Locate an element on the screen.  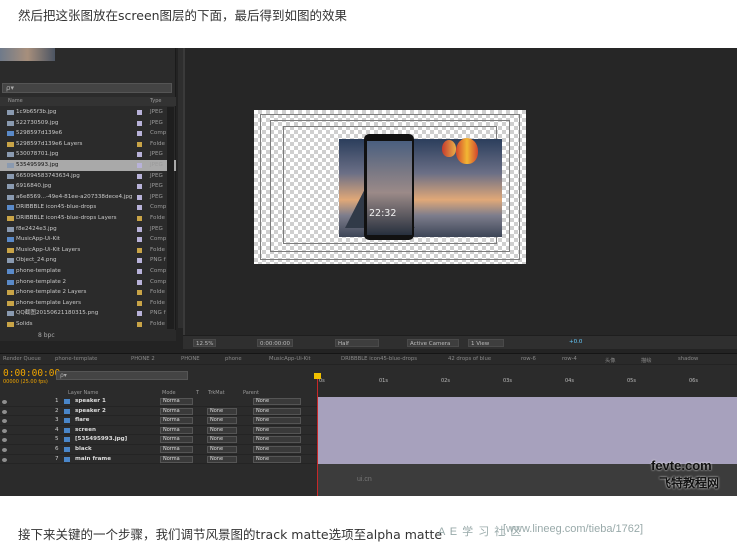
layer-name: flare is located at coordinates (82, 421).